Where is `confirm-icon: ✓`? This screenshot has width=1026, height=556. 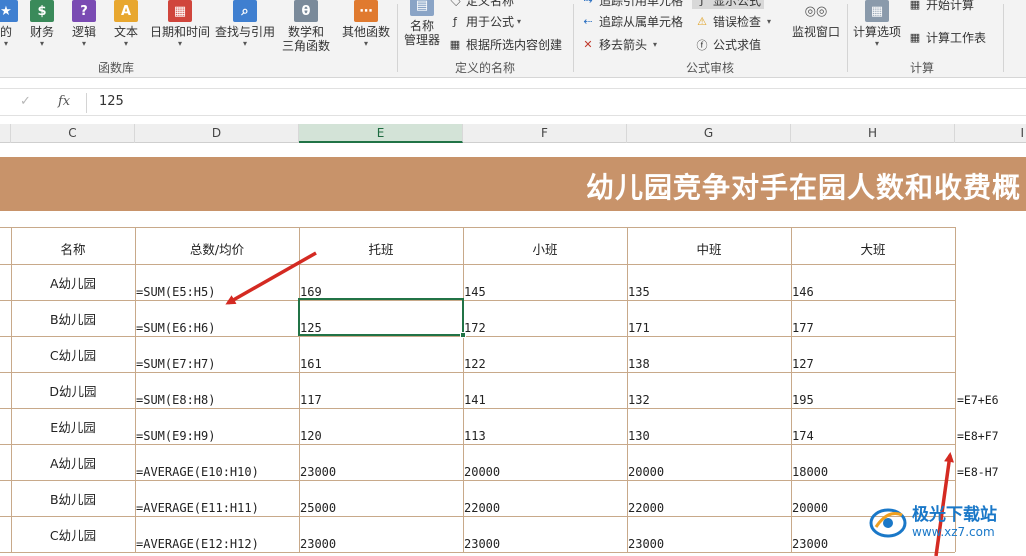
confirm-icon: ✓ is located at coordinates (25, 101).